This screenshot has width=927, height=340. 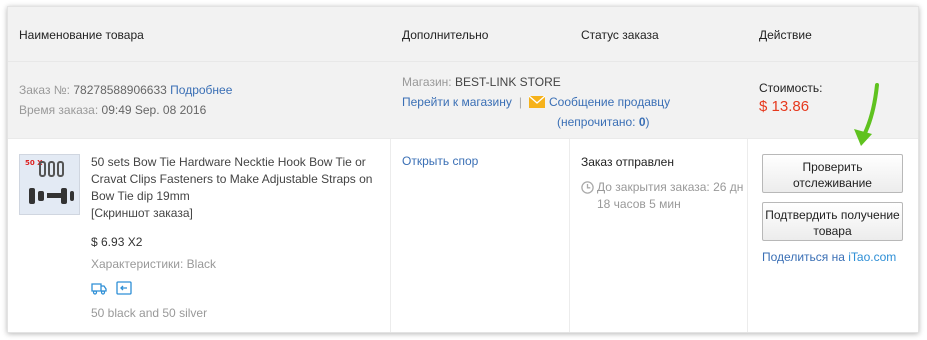 I want to click on share-brand: iTao.com, so click(x=872, y=257).